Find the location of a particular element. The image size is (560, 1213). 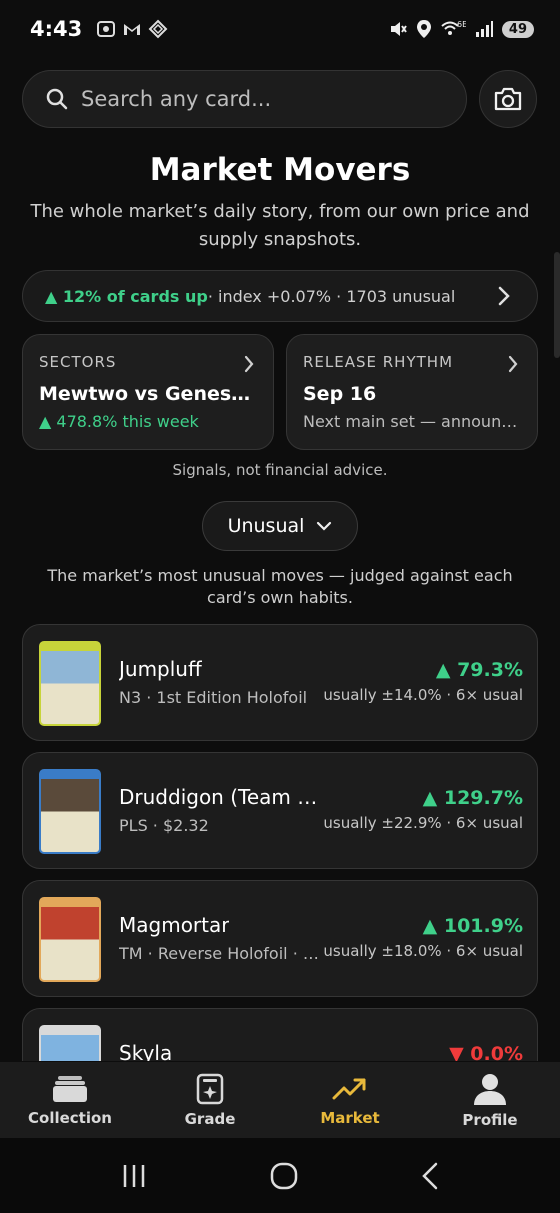

release-date: Sep 16 is located at coordinates (340, 394).